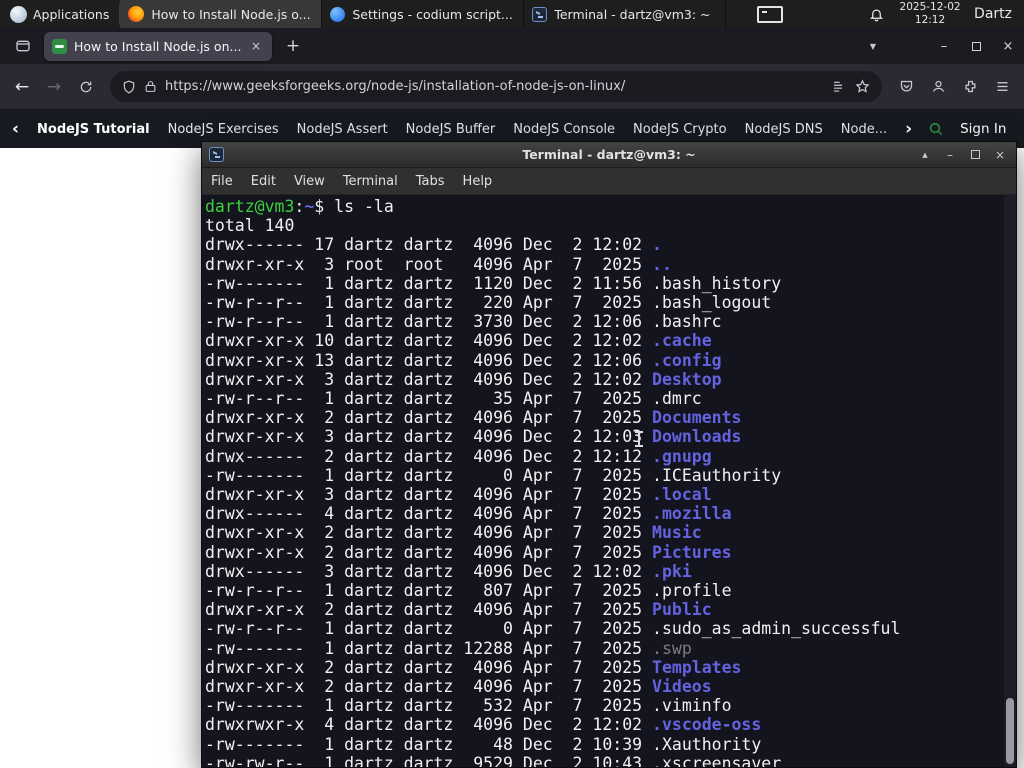  I want to click on file-name: .., so click(662, 264).